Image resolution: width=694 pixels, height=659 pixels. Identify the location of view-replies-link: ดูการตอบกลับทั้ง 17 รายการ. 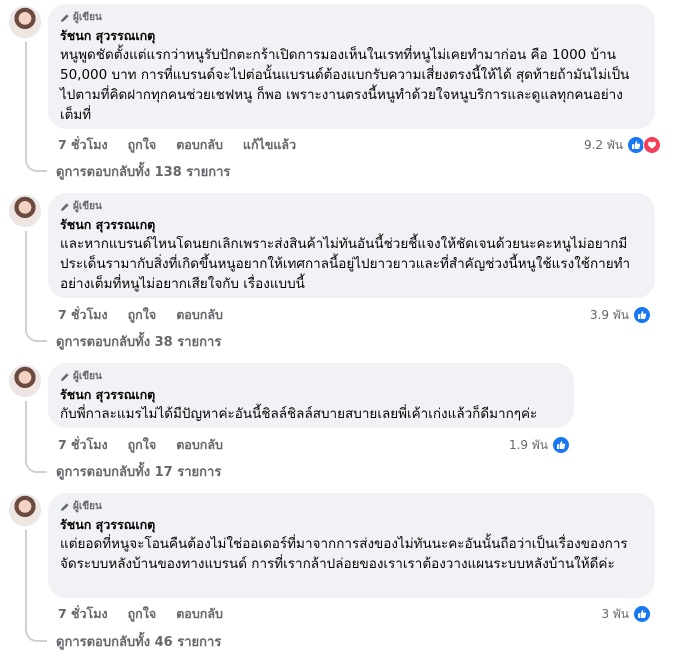
(138, 473).